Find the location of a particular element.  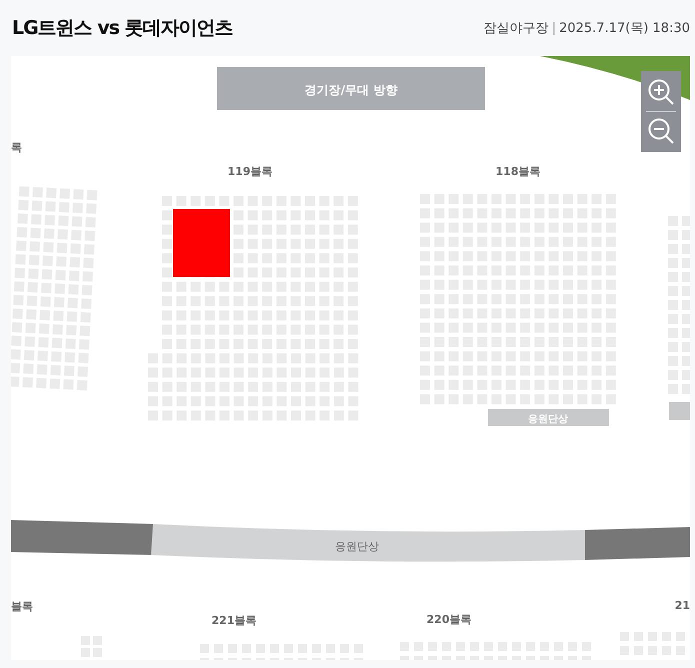

side-stage-bar is located at coordinates (679, 411).